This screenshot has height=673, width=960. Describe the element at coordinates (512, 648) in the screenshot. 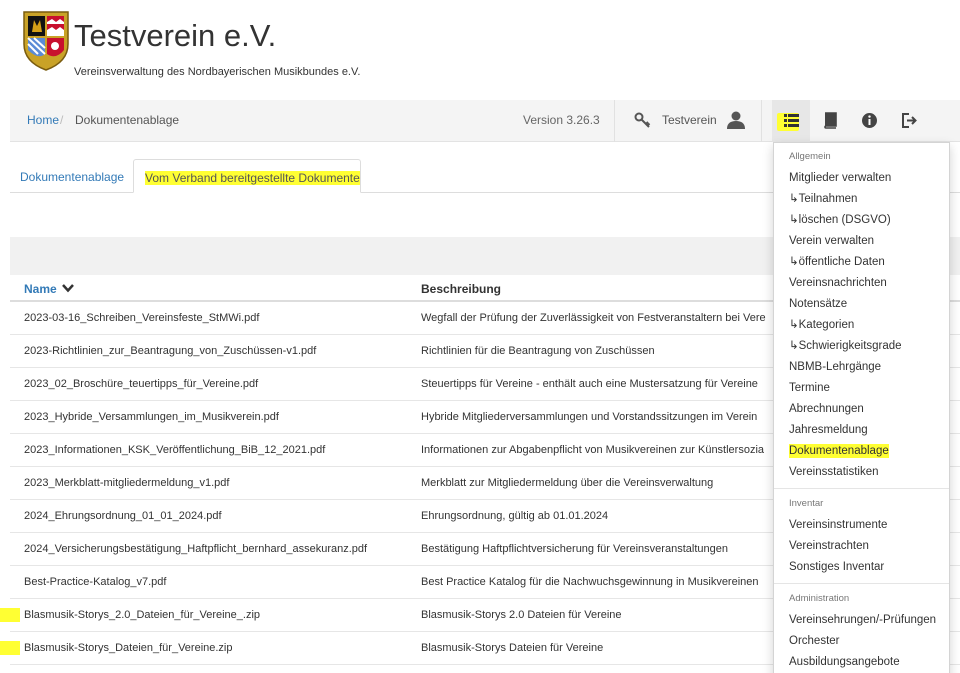

I see `file-description: Blasmusik-Storys Dateien für Vereine` at that location.